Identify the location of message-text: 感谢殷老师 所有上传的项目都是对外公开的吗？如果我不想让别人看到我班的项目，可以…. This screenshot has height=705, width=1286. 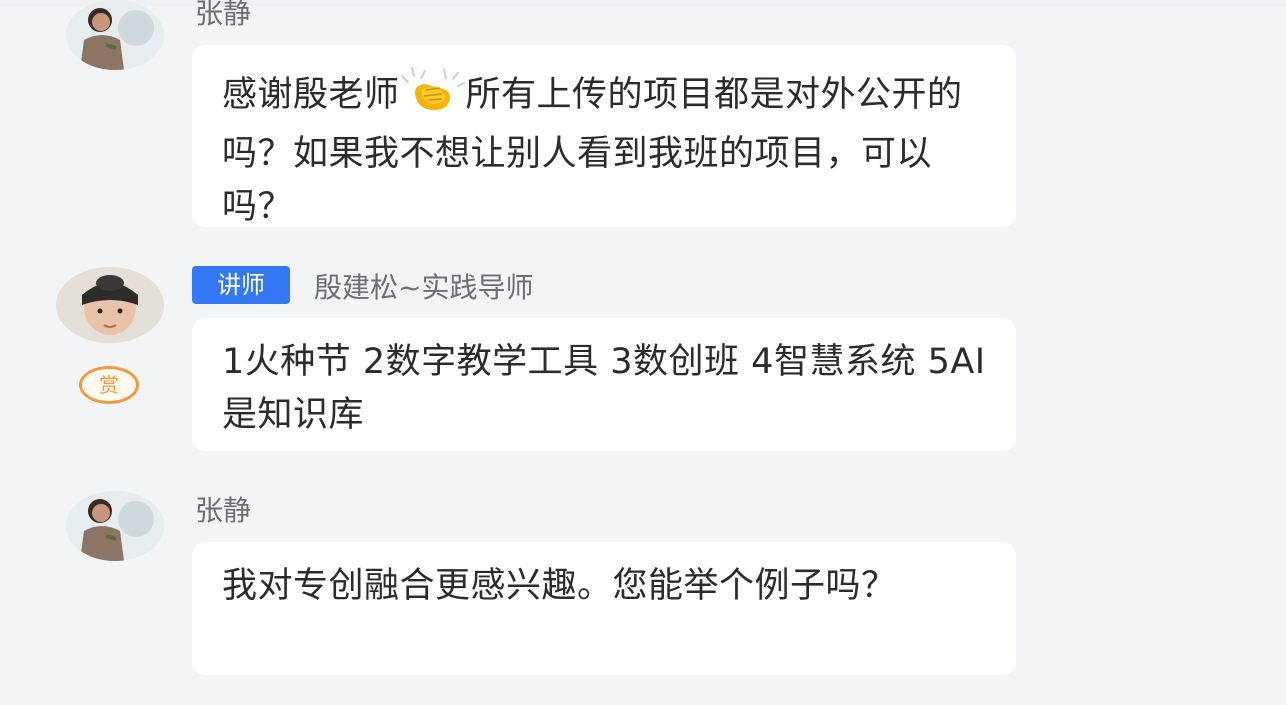
(604, 150).